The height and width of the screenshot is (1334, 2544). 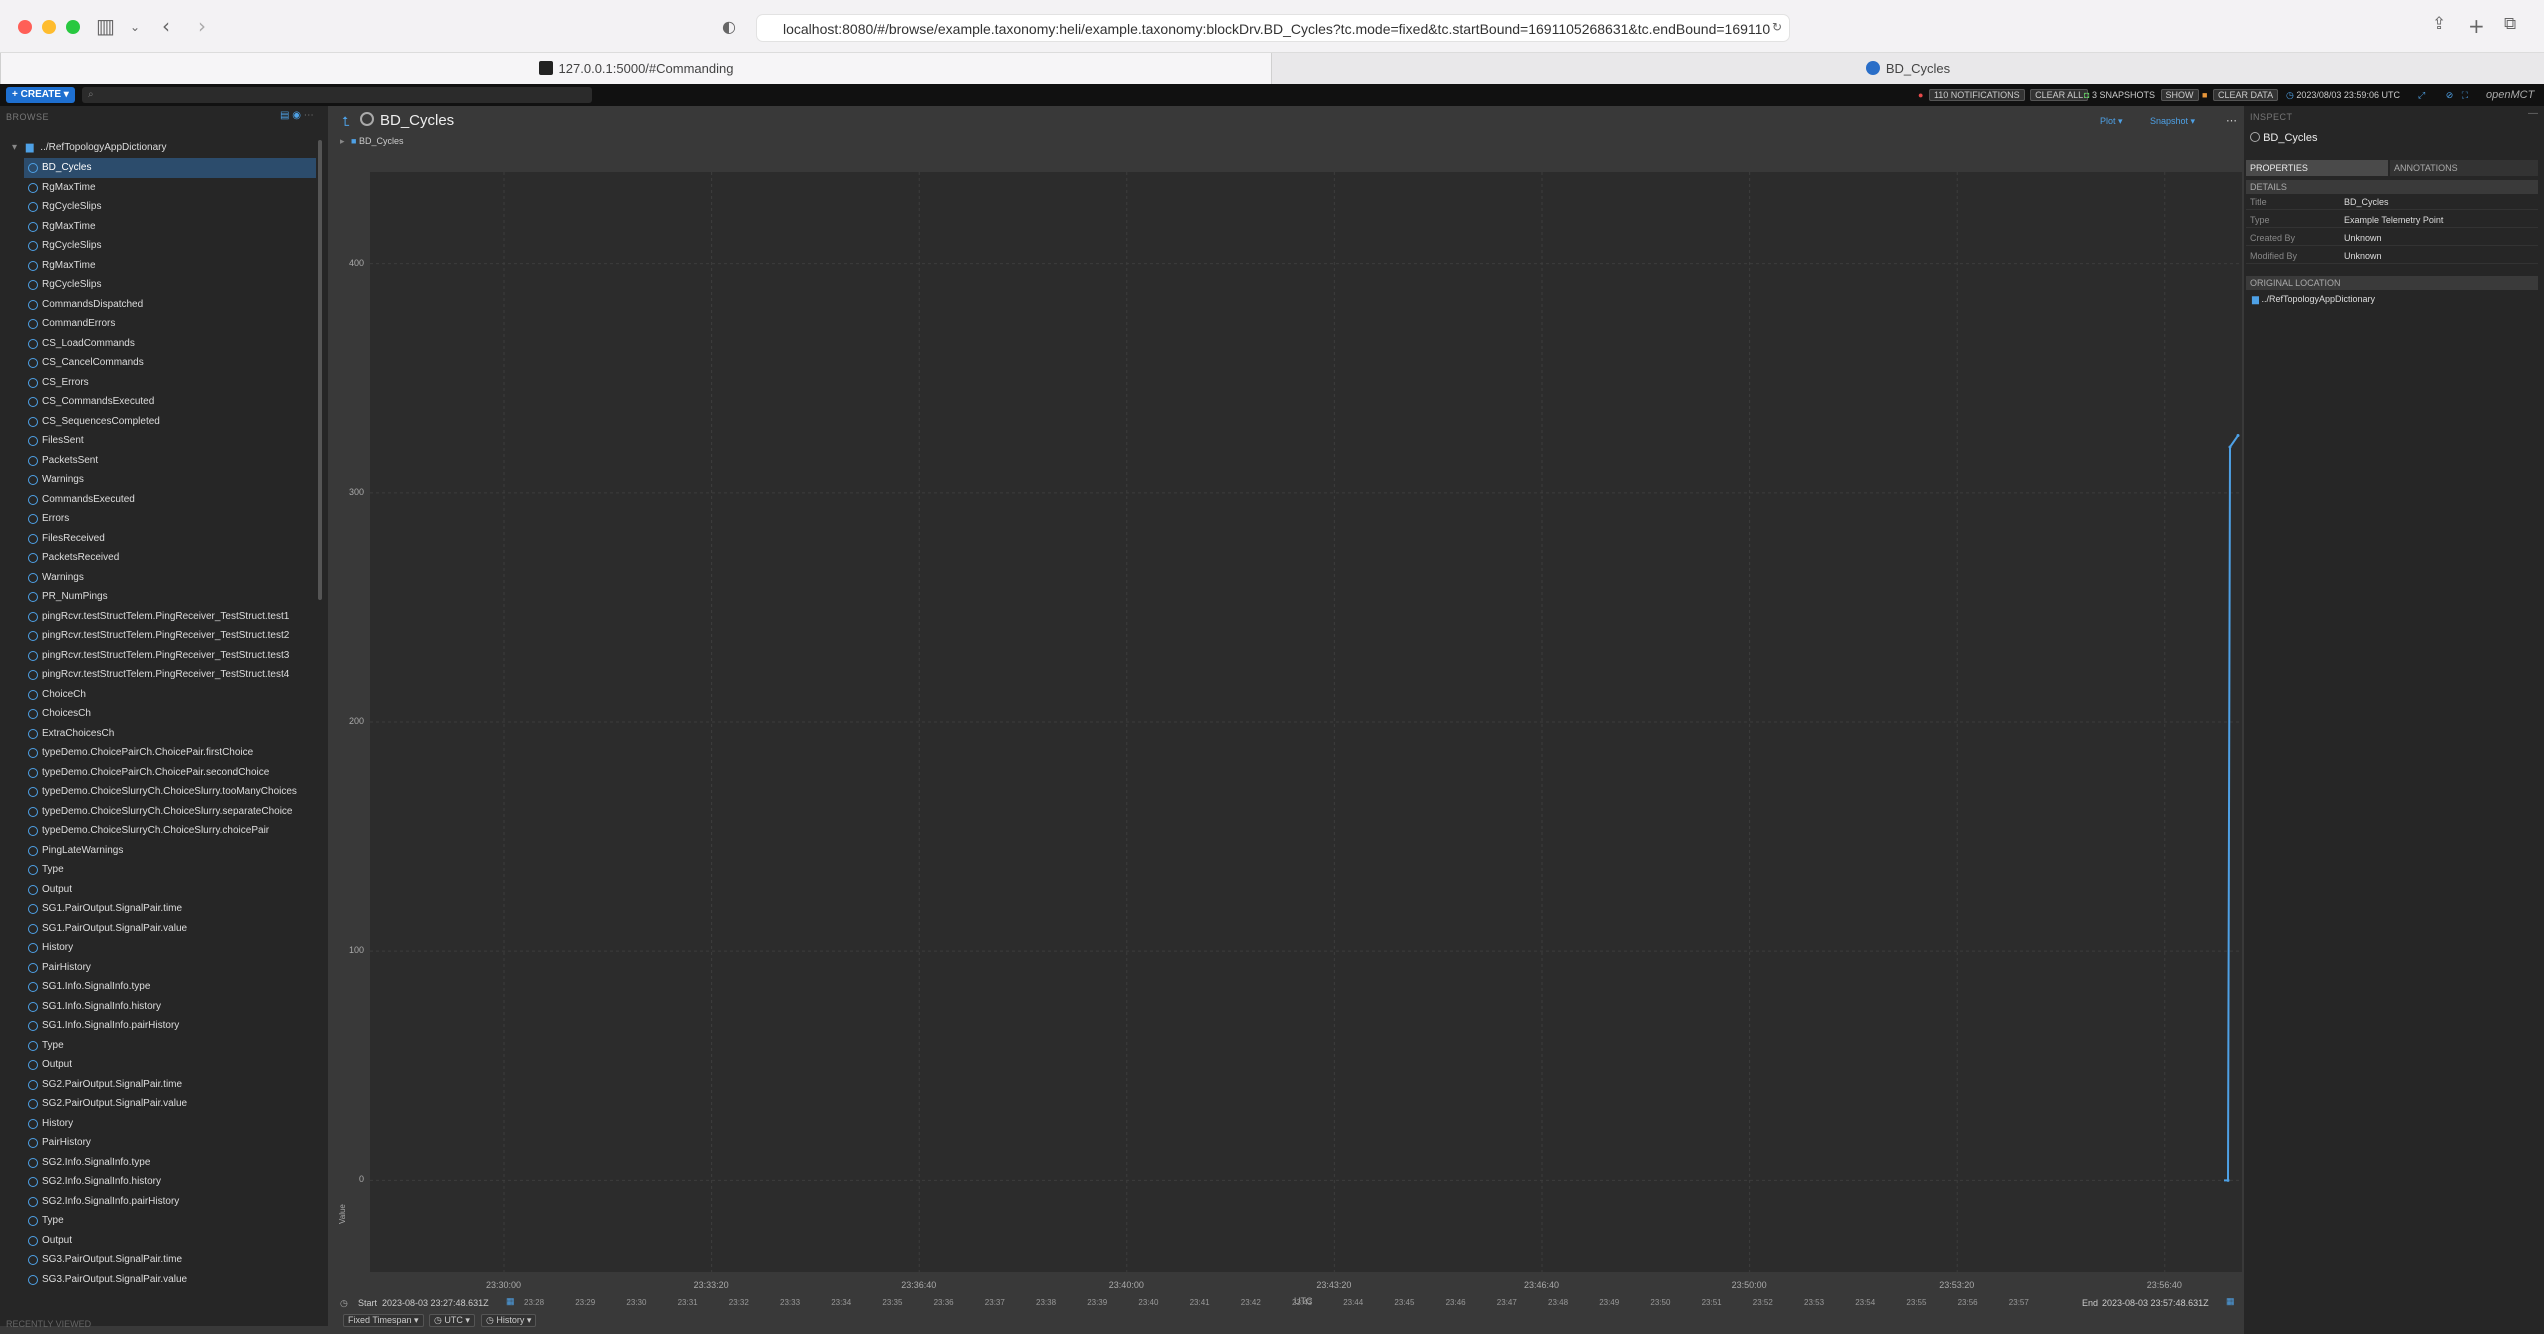 What do you see at coordinates (170, 422) in the screenshot?
I see `tree-item: CS_SequencesCompleted` at bounding box center [170, 422].